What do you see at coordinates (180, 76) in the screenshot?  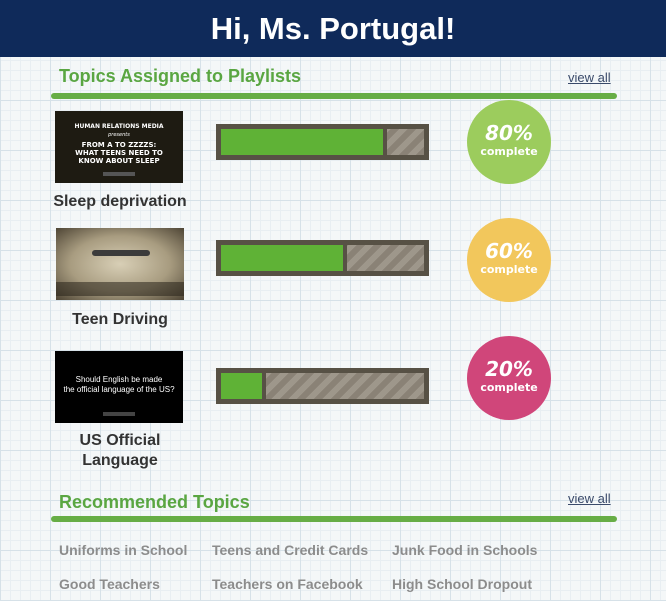 I see `assigned-section-title: Topics Assigned to Playlists` at bounding box center [180, 76].